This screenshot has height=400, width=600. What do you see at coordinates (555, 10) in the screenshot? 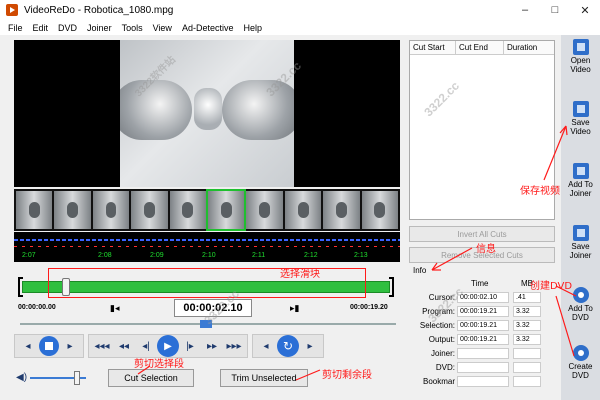
I see `maximize-button: □` at bounding box center [555, 10].